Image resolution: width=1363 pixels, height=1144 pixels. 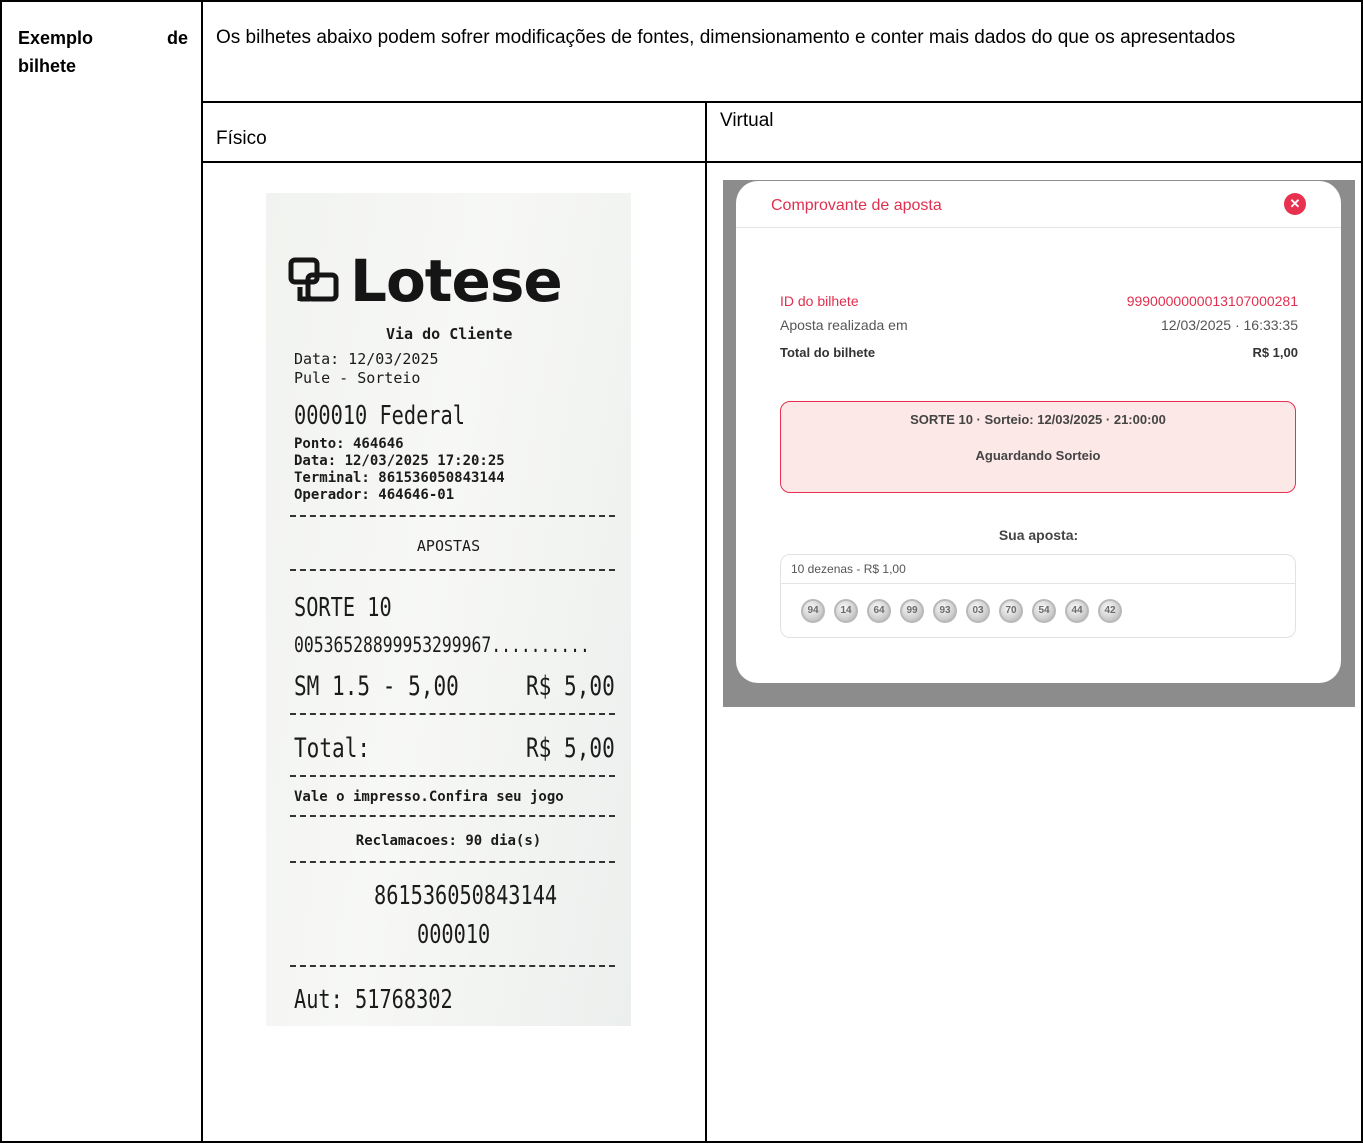 I want to click on receipt-reclamacoes: Reclamacoes: 90 dia(s), so click(x=448, y=841).